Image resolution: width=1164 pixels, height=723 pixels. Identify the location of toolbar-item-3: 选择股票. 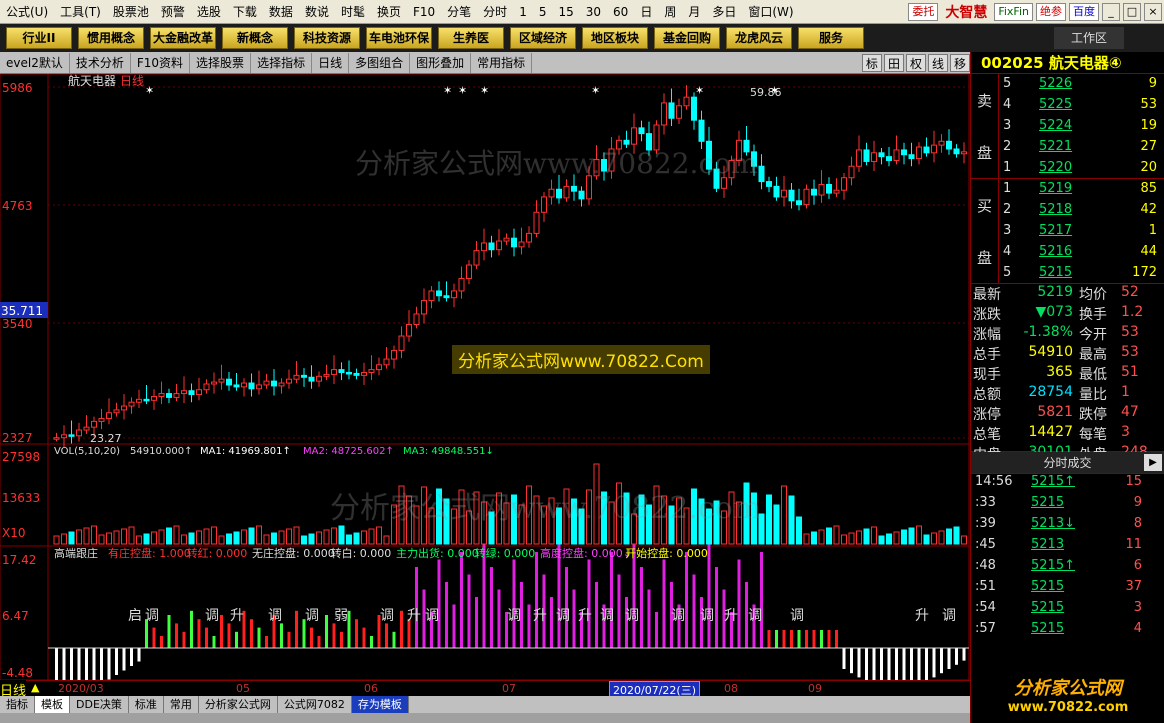
(221, 62).